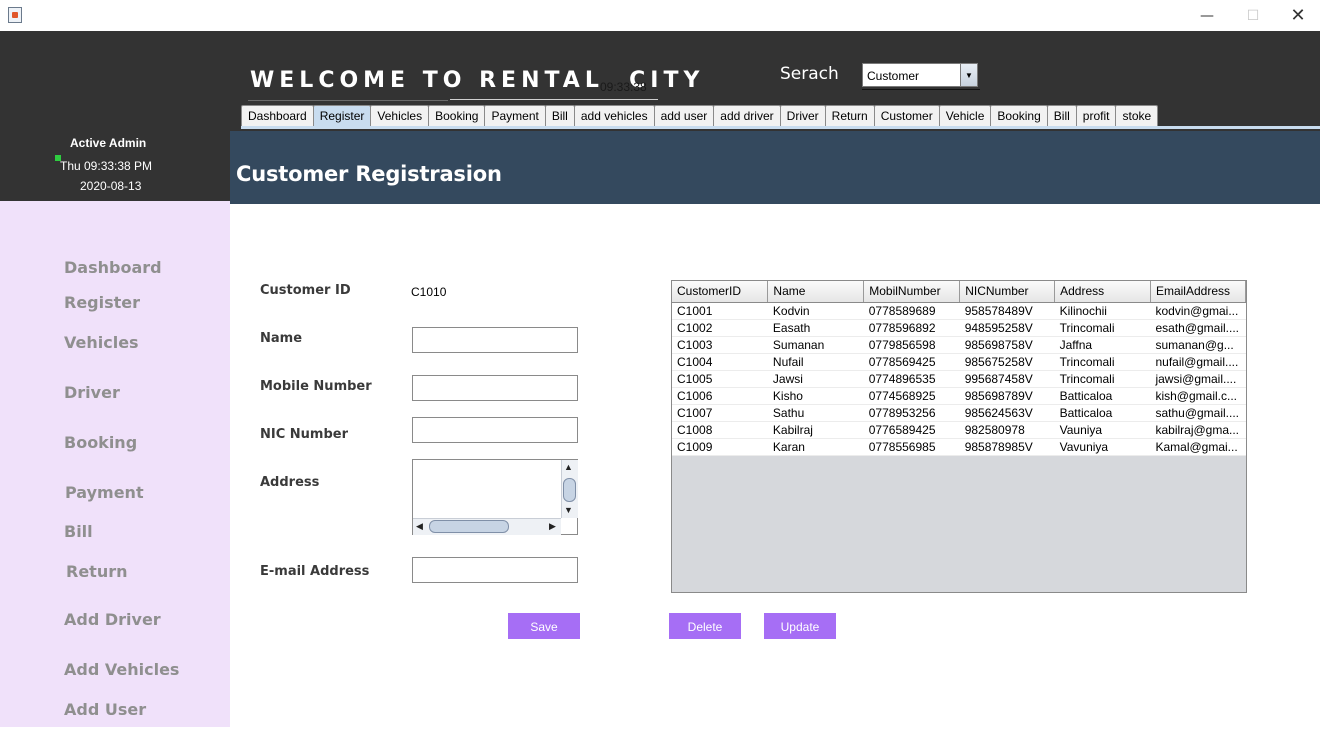 The width and height of the screenshot is (1326, 731). What do you see at coordinates (816, 292) in the screenshot?
I see `column-header: Name` at bounding box center [816, 292].